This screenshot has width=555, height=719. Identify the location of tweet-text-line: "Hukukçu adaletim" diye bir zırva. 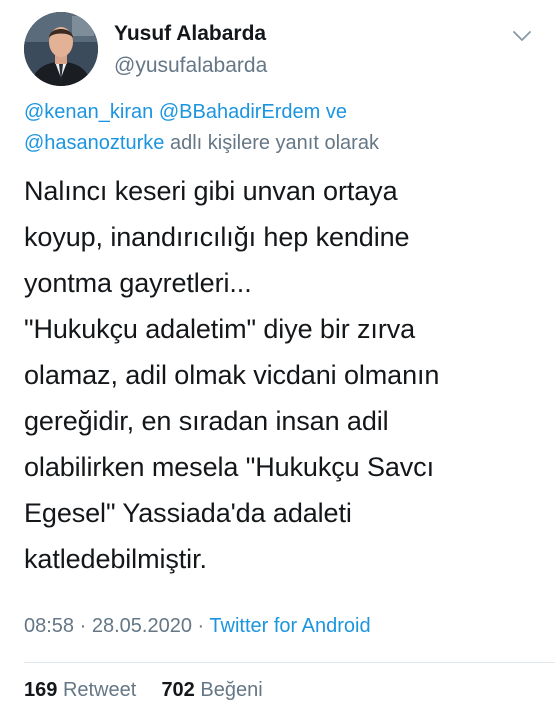
(220, 329).